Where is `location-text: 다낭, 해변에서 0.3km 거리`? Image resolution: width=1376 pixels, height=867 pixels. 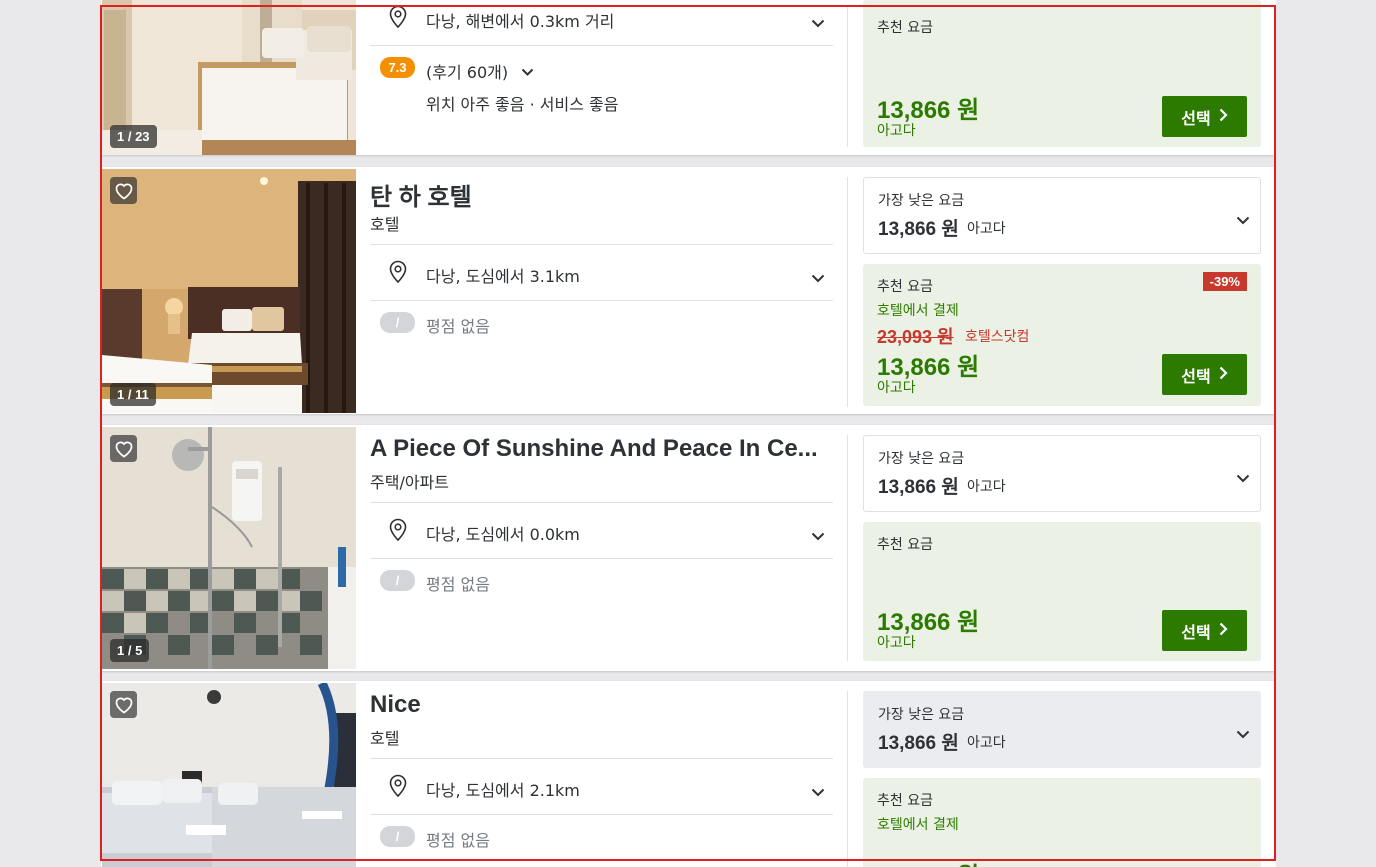
location-text: 다낭, 해변에서 0.3km 거리 is located at coordinates (520, 21).